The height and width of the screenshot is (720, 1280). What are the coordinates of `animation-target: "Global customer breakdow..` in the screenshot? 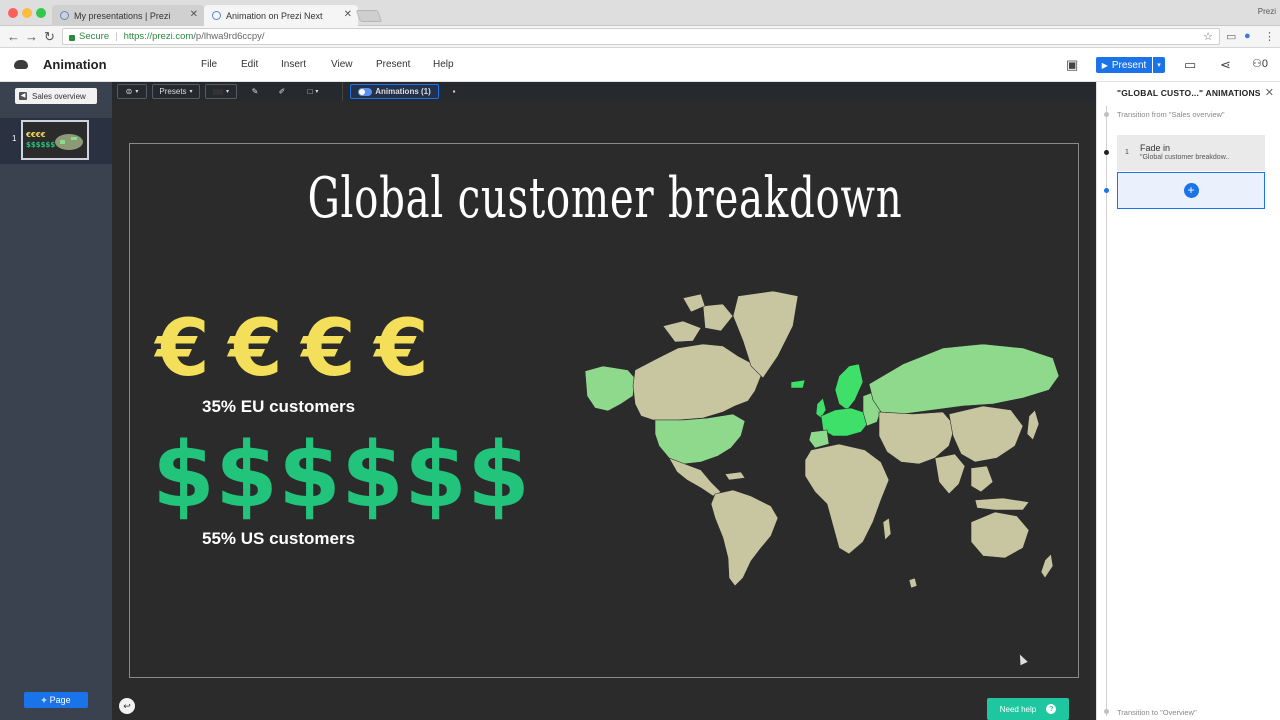 It's located at (1185, 157).